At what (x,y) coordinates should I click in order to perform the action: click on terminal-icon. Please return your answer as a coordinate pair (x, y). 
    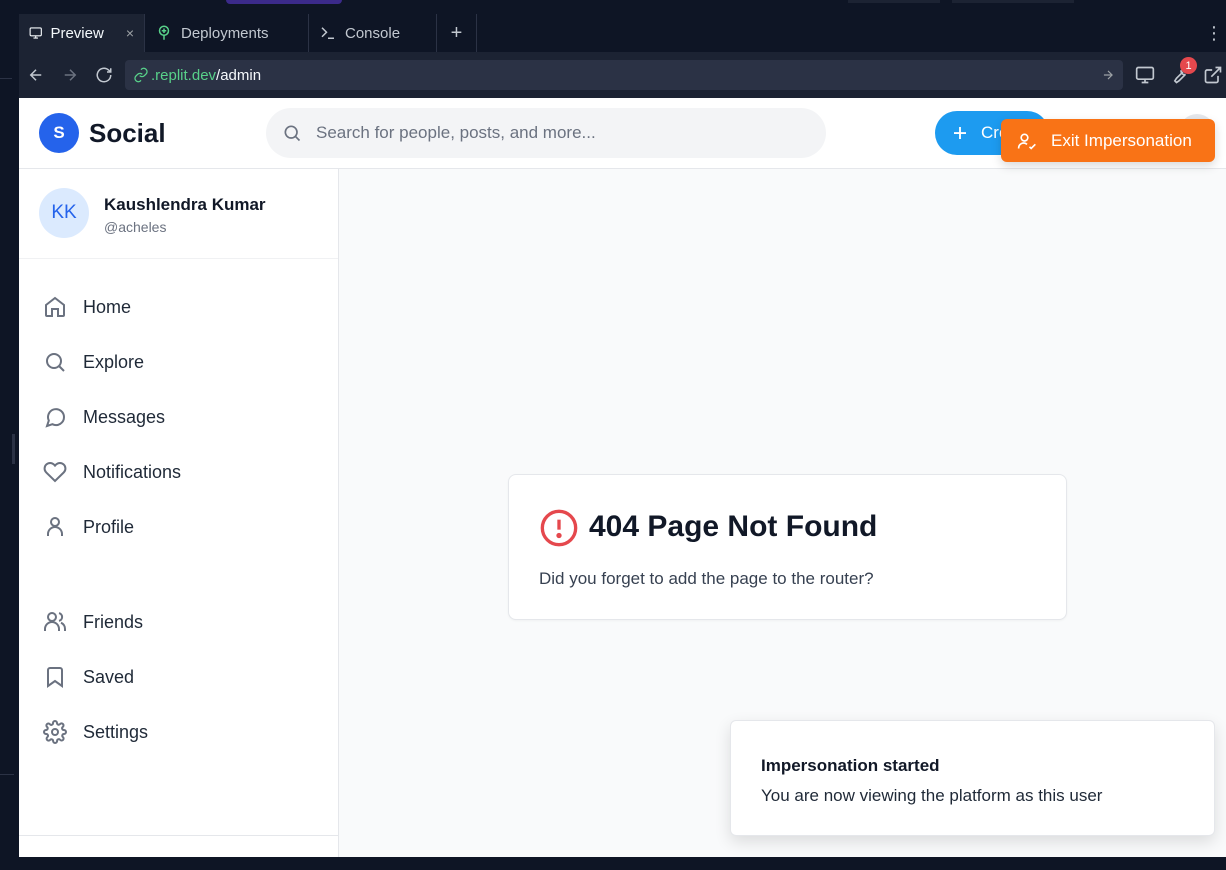
    Looking at the image, I should click on (327, 33).